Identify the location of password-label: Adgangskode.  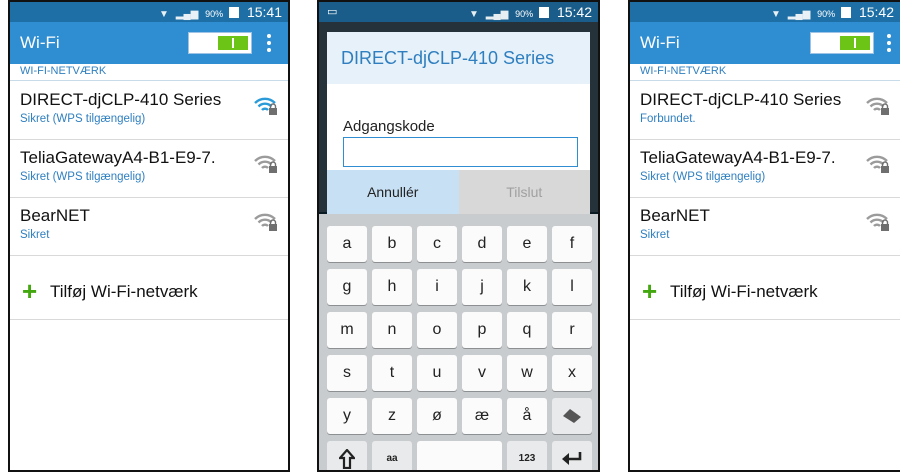
(389, 126).